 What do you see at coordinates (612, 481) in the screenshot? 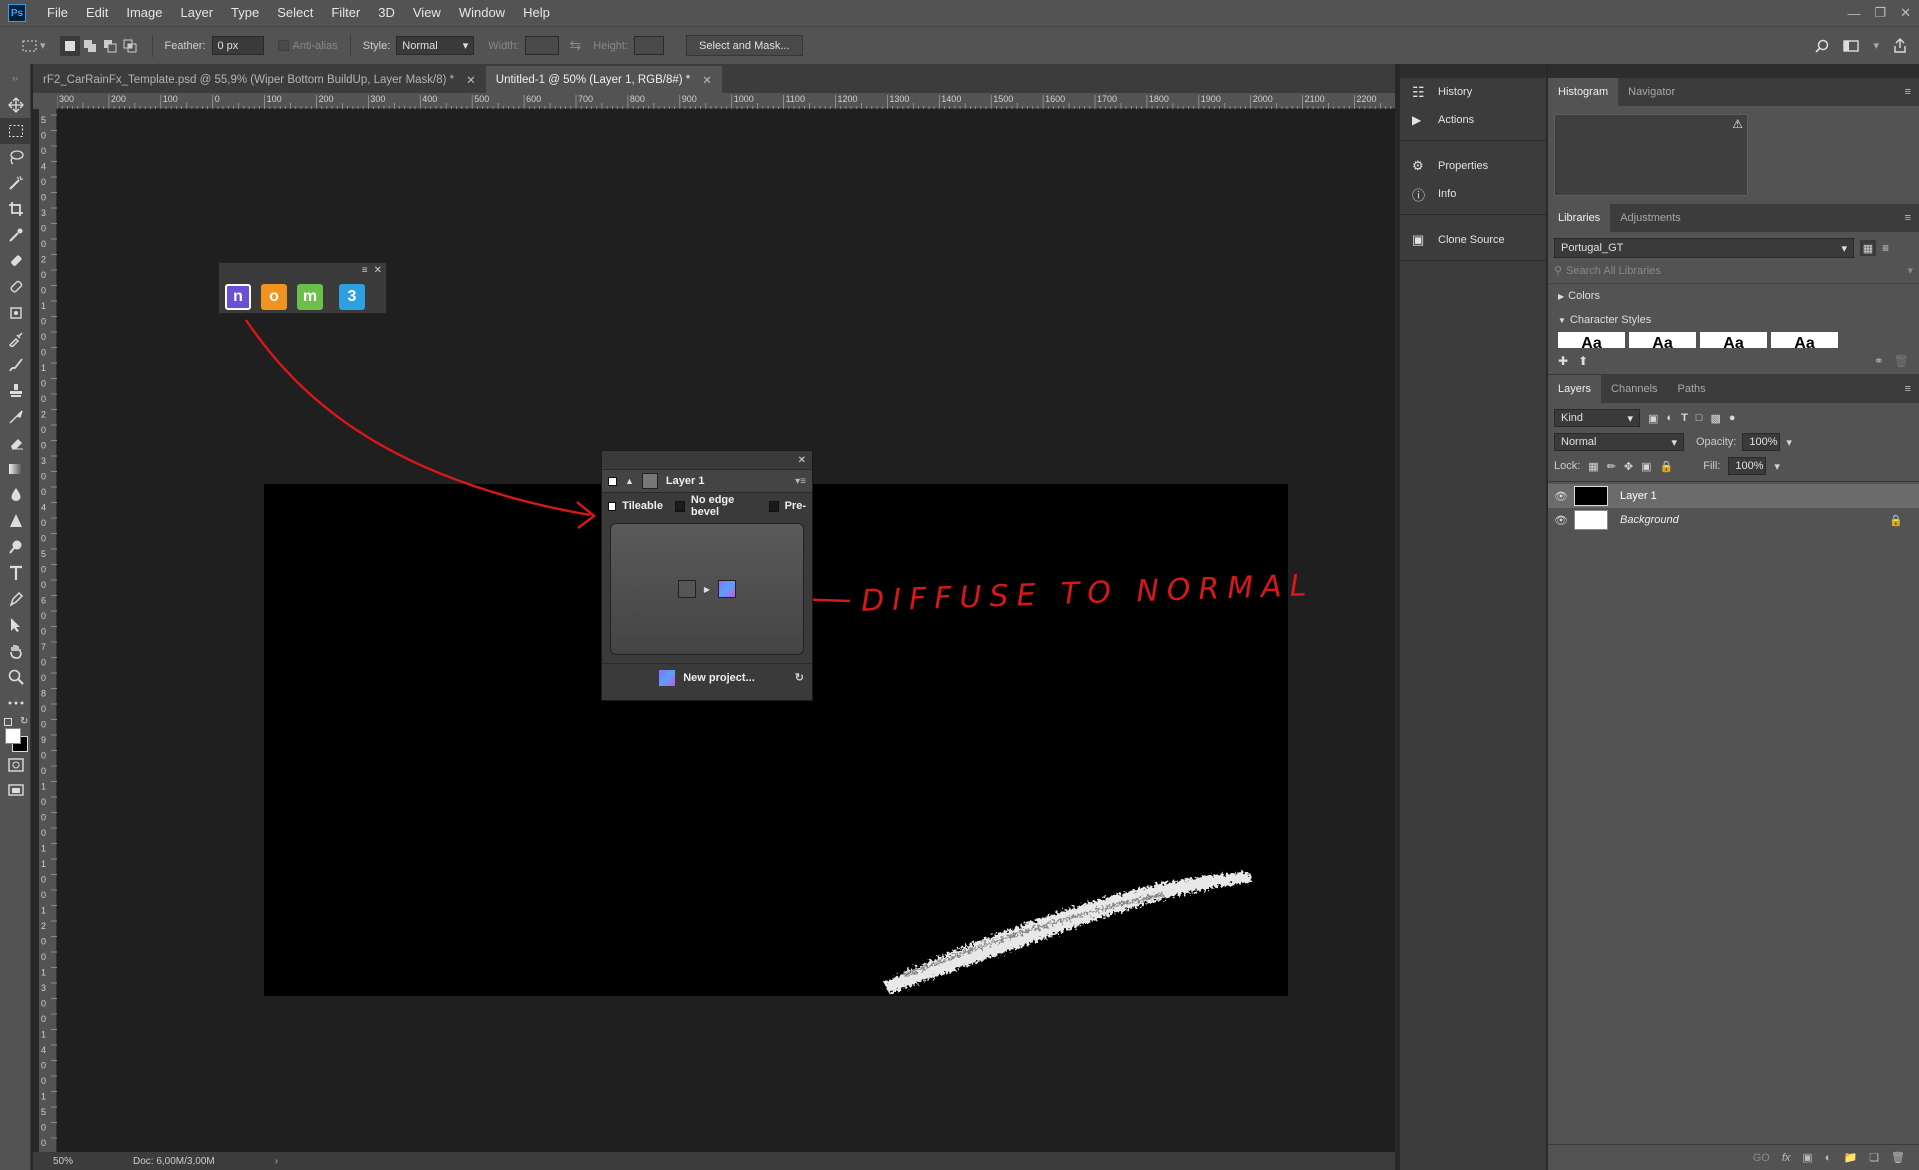
I see `layer-visibility-checkbox` at bounding box center [612, 481].